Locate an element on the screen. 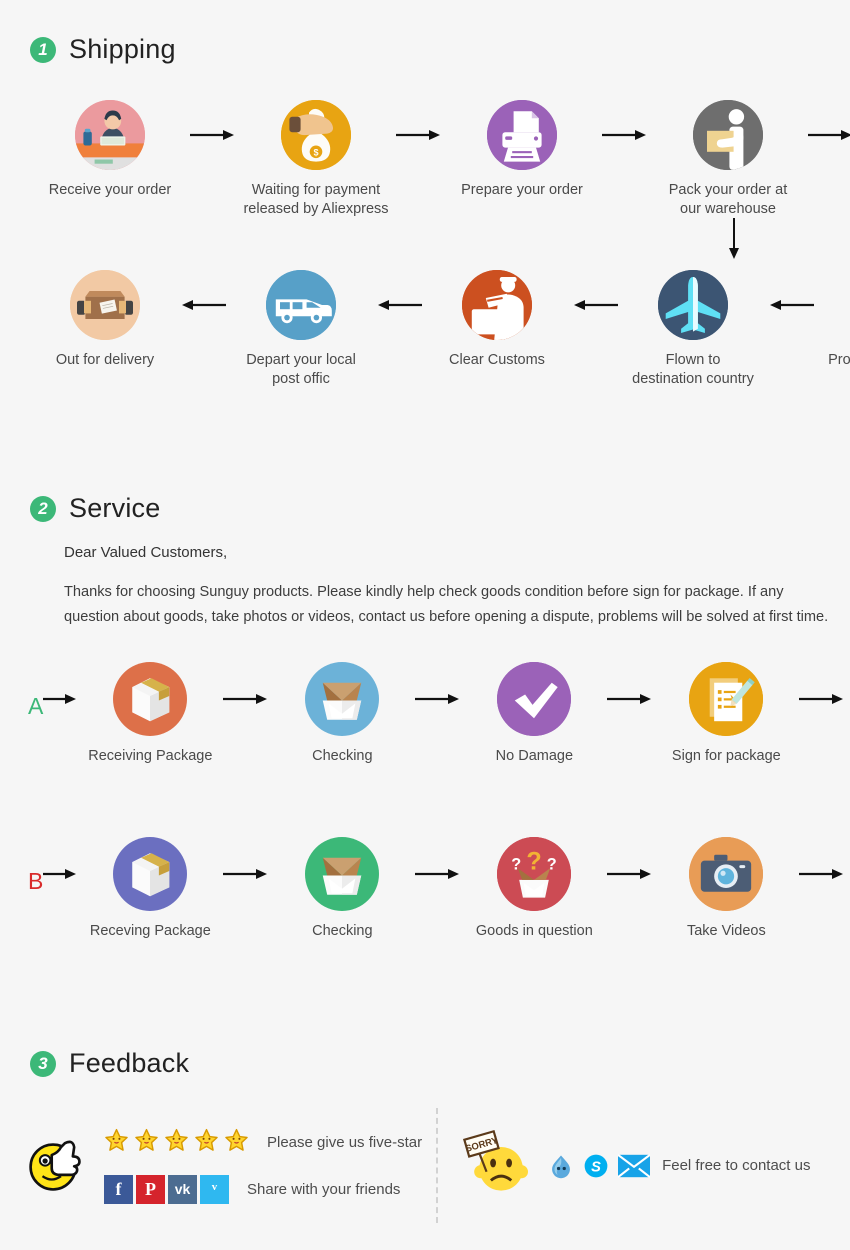  flow-step: Out for delivery is located at coordinates (105, 320).